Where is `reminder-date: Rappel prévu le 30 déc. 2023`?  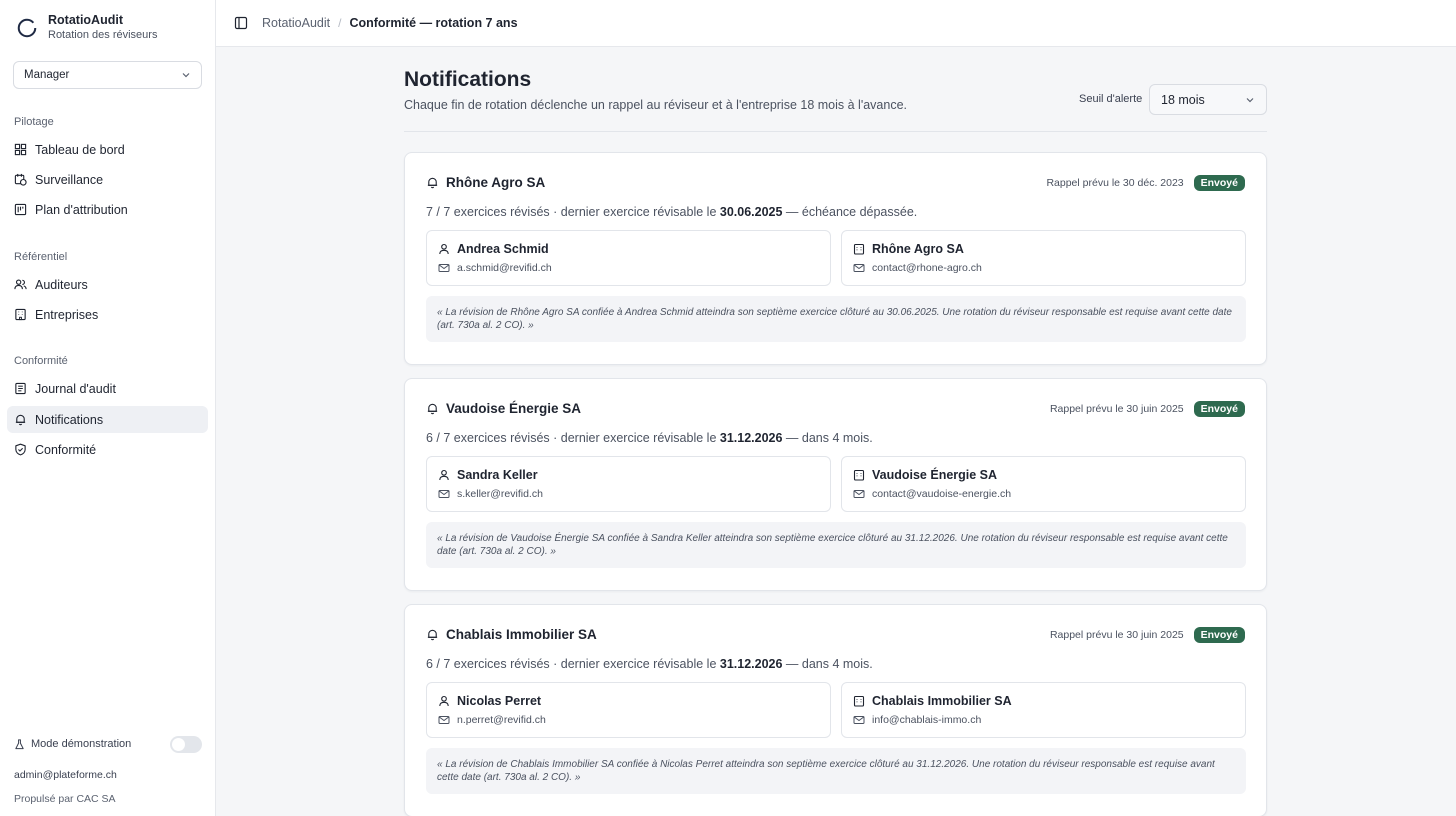 reminder-date: Rappel prévu le 30 déc. 2023 is located at coordinates (1115, 183).